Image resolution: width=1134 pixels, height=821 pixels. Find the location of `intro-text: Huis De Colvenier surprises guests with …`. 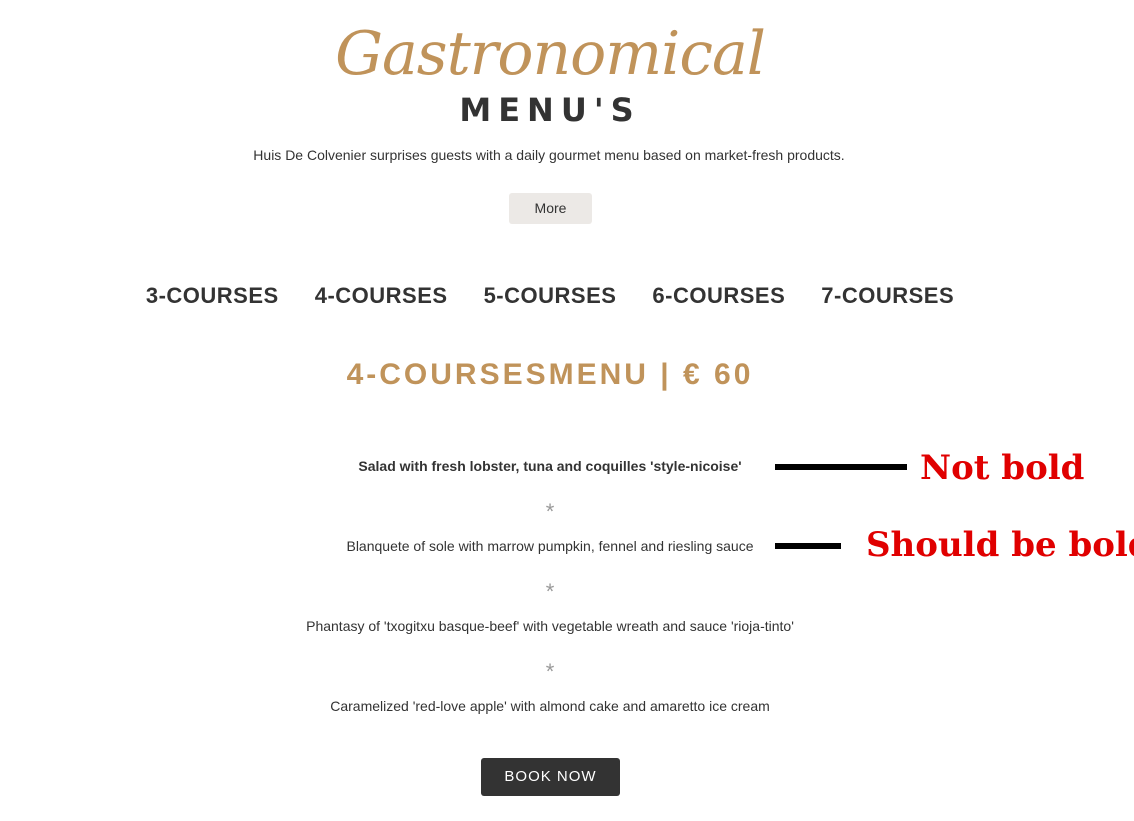

intro-text: Huis De Colvenier surprises guests with … is located at coordinates (549, 155).